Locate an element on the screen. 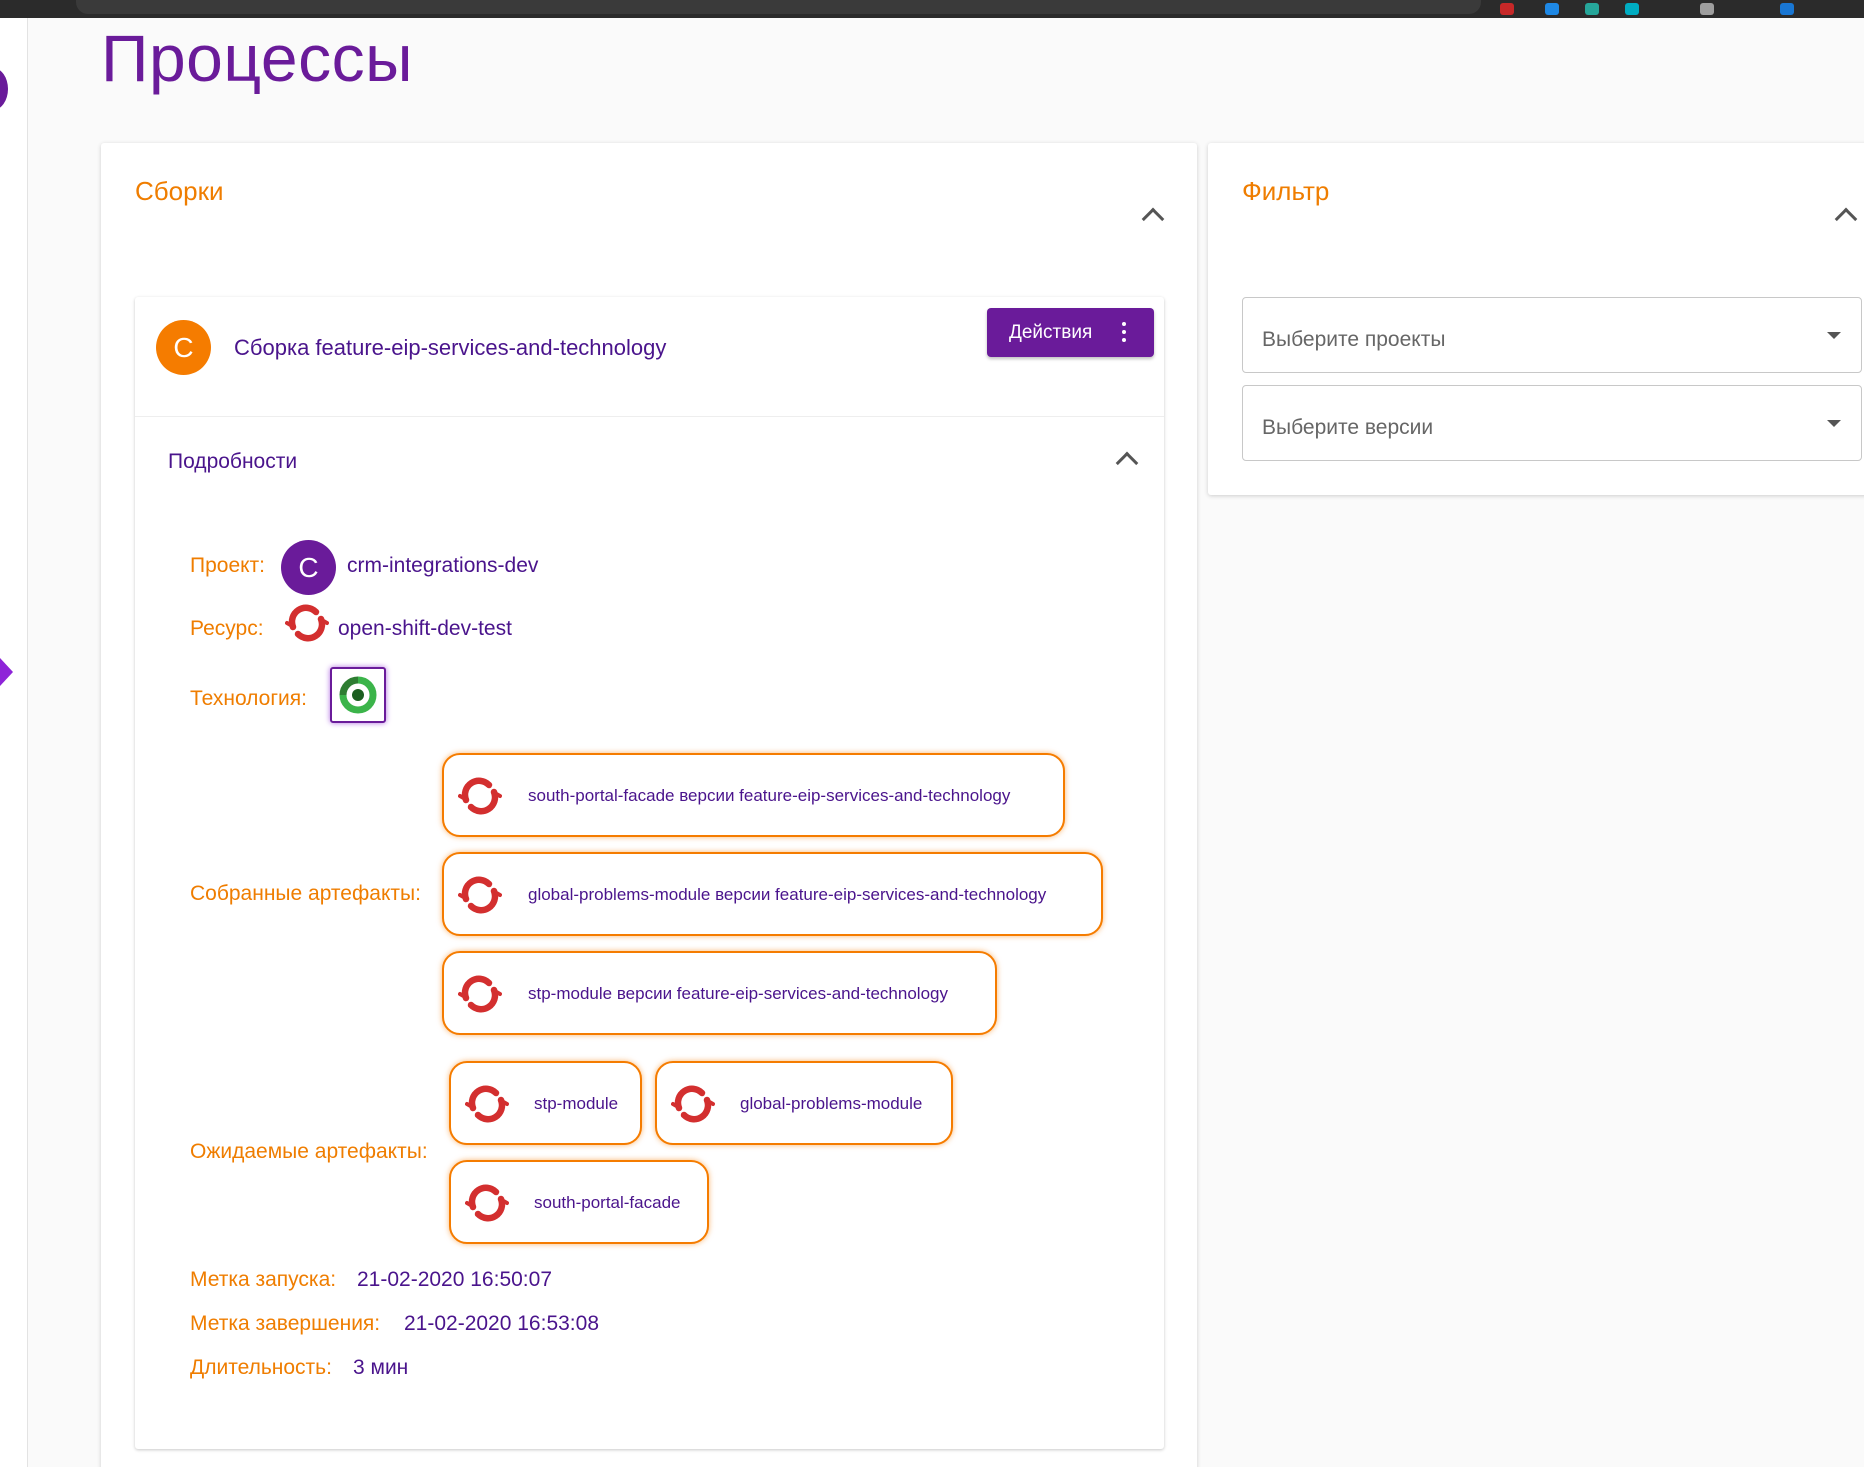 This screenshot has height=1467, width=1864. expand-arrow-icon is located at coordinates (6, 672).